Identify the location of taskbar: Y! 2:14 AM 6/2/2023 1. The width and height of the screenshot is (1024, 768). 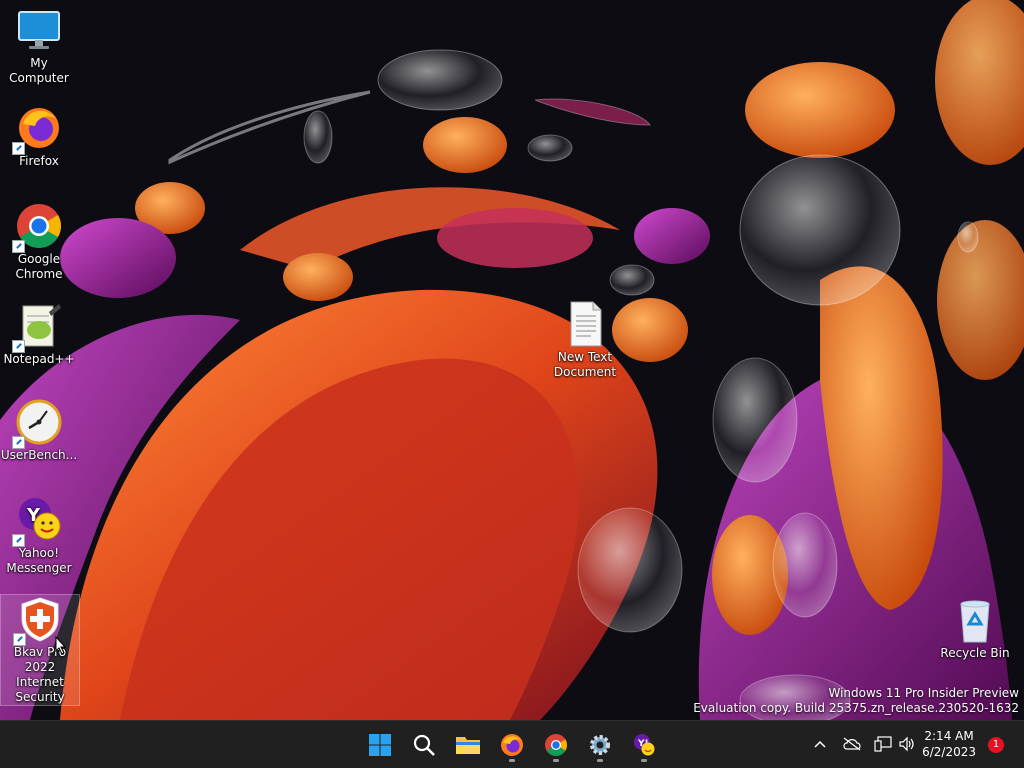
(512, 744).